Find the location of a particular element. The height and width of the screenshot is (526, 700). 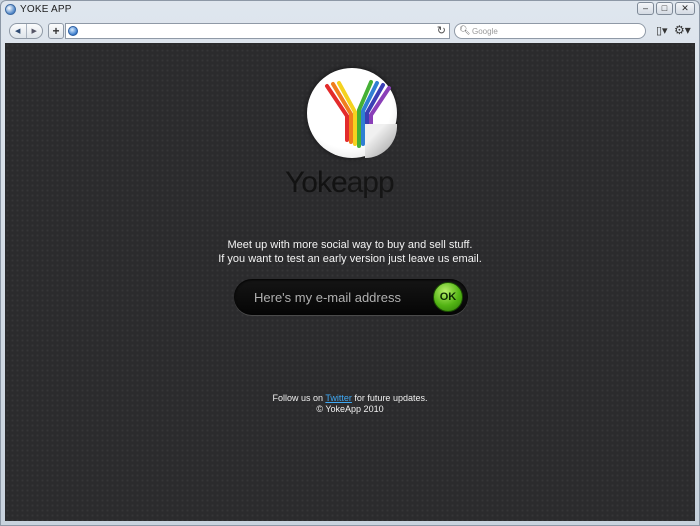

new-tab-button: + is located at coordinates (56, 31).